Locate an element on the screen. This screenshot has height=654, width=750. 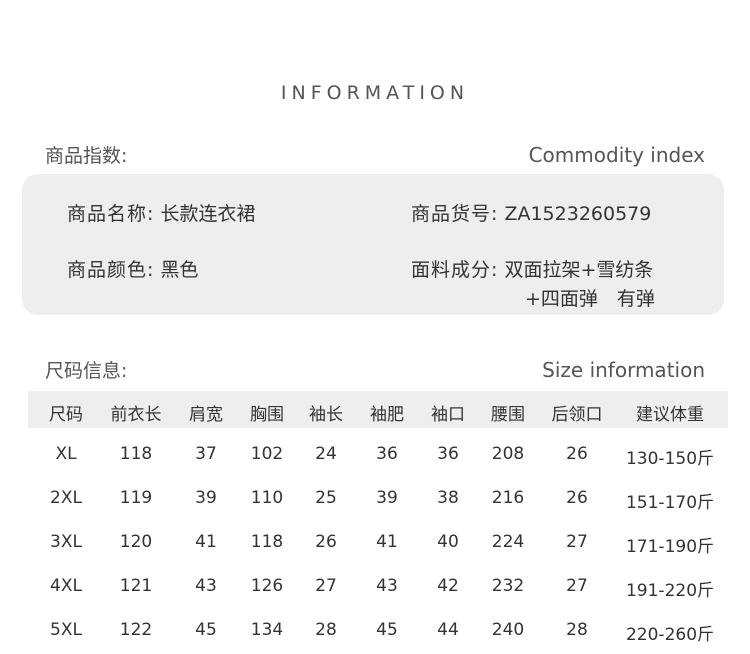
size-table-cell: 37 is located at coordinates (206, 454).